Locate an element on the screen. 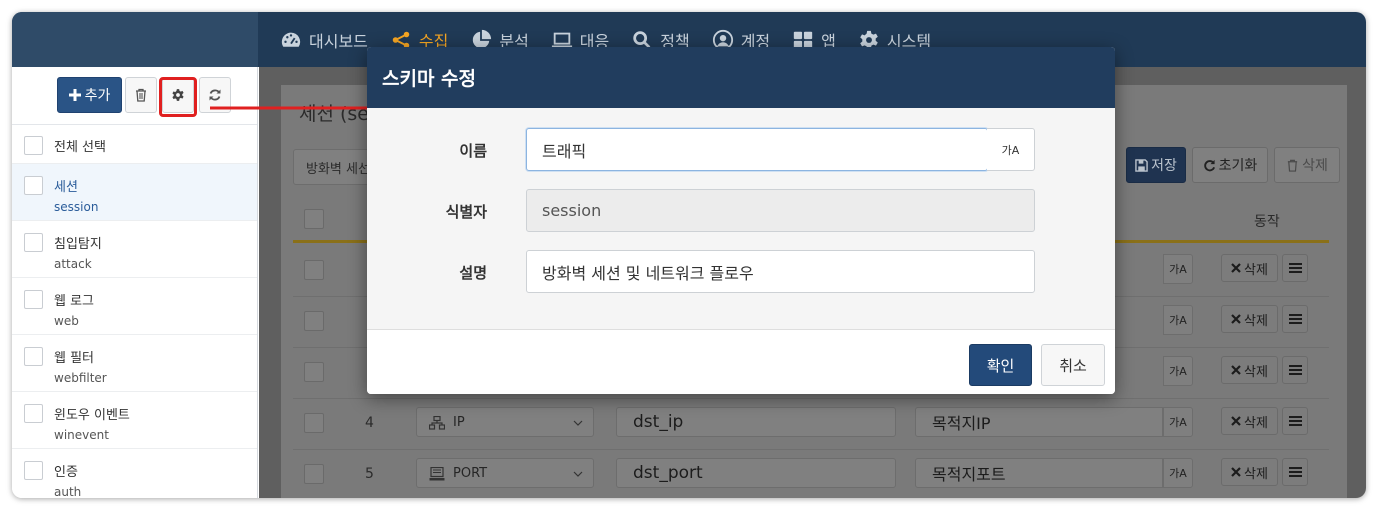 The height and width of the screenshot is (521, 1389). item-code: webfilter is located at coordinates (80, 378).